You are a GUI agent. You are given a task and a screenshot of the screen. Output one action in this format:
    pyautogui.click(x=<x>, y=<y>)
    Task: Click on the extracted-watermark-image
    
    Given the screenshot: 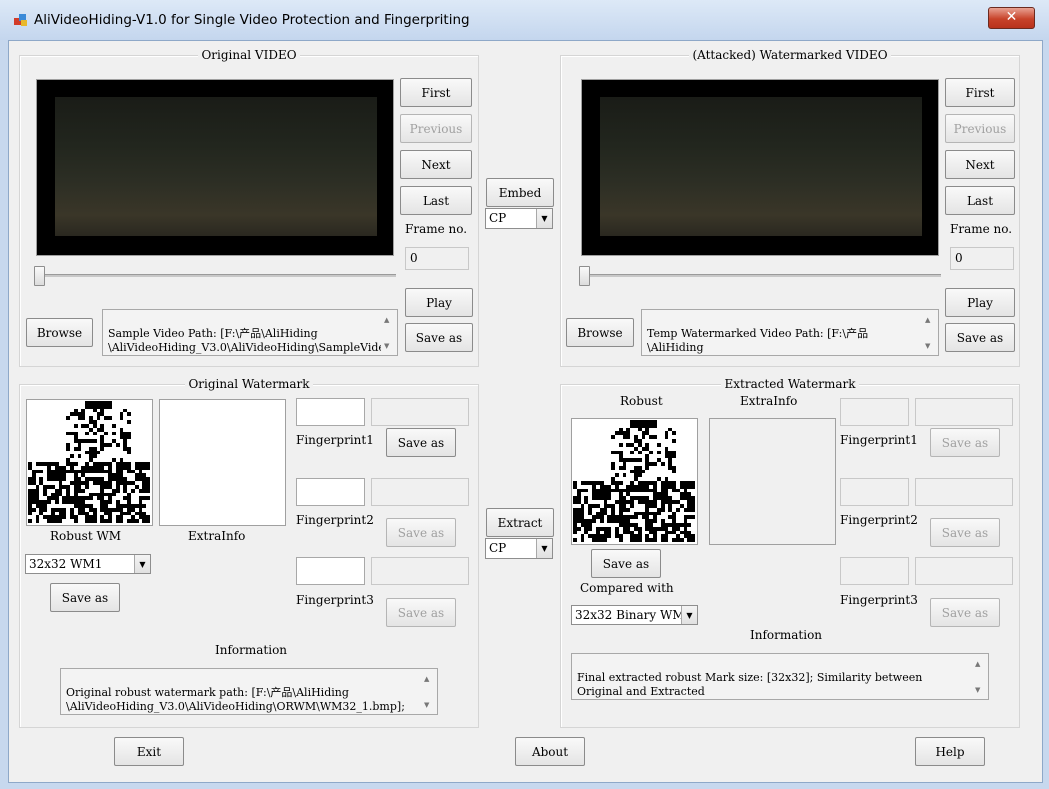 What is the action you would take?
    pyautogui.click(x=634, y=481)
    